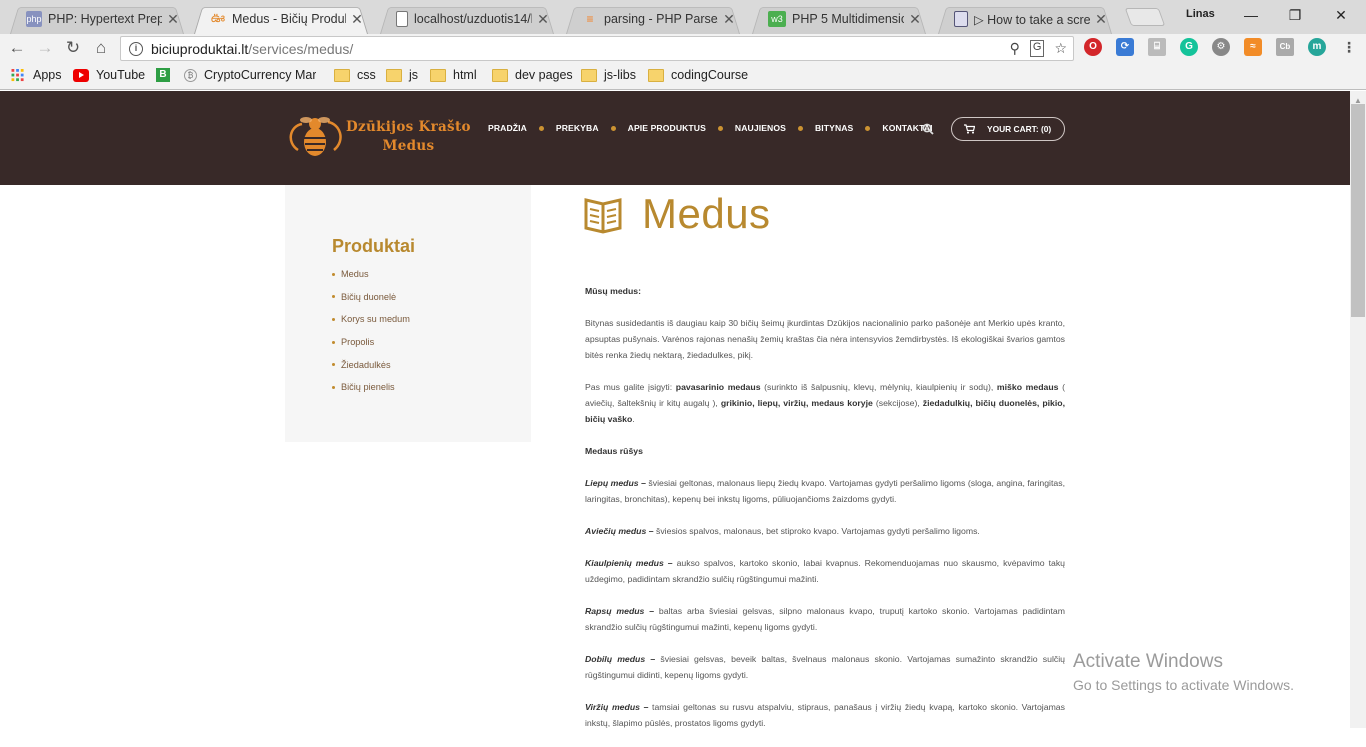 This screenshot has width=1366, height=747. What do you see at coordinates (355, 75) in the screenshot?
I see `bookmark-folder-css: css` at bounding box center [355, 75].